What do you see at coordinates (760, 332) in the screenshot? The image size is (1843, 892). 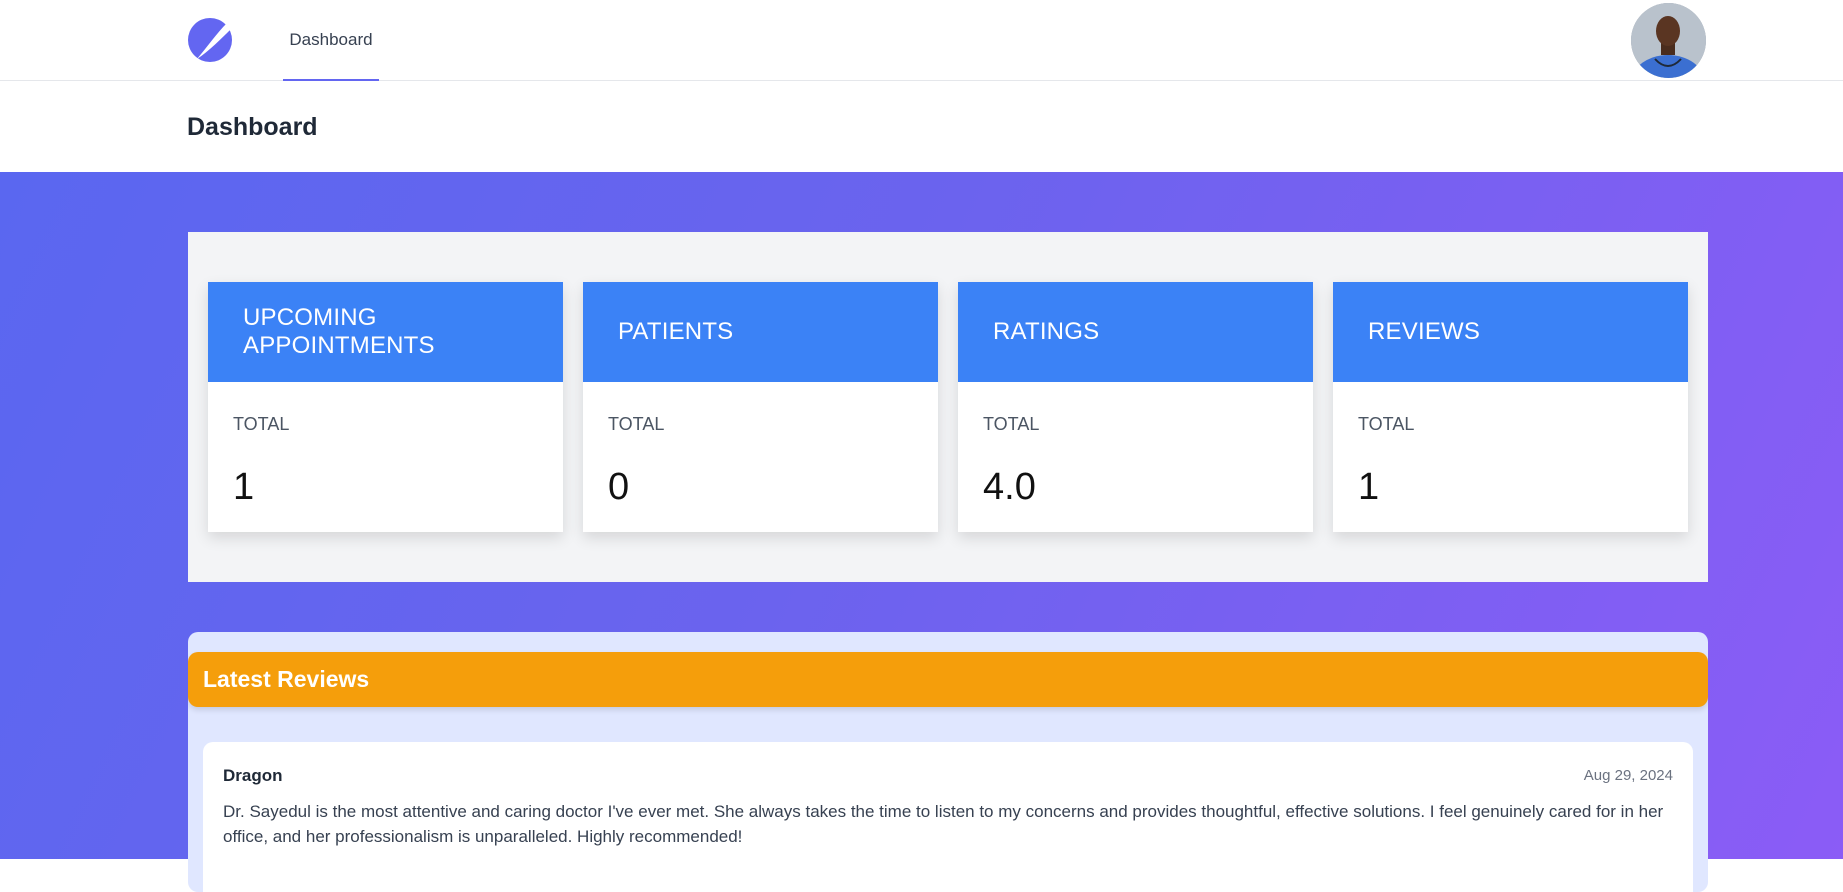 I see `stat-title: PATIENTS` at bounding box center [760, 332].